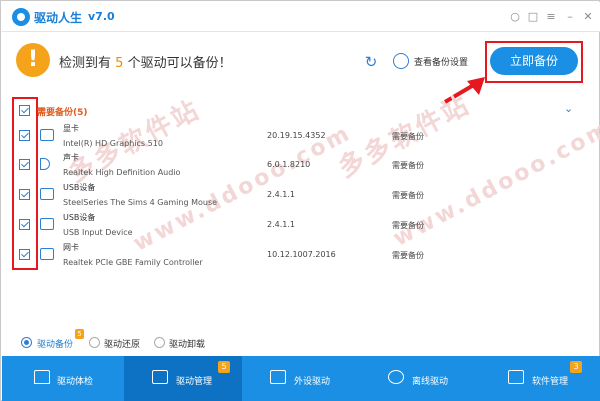  I want to click on item-name: Realtek High Definition Audio, so click(122, 172).